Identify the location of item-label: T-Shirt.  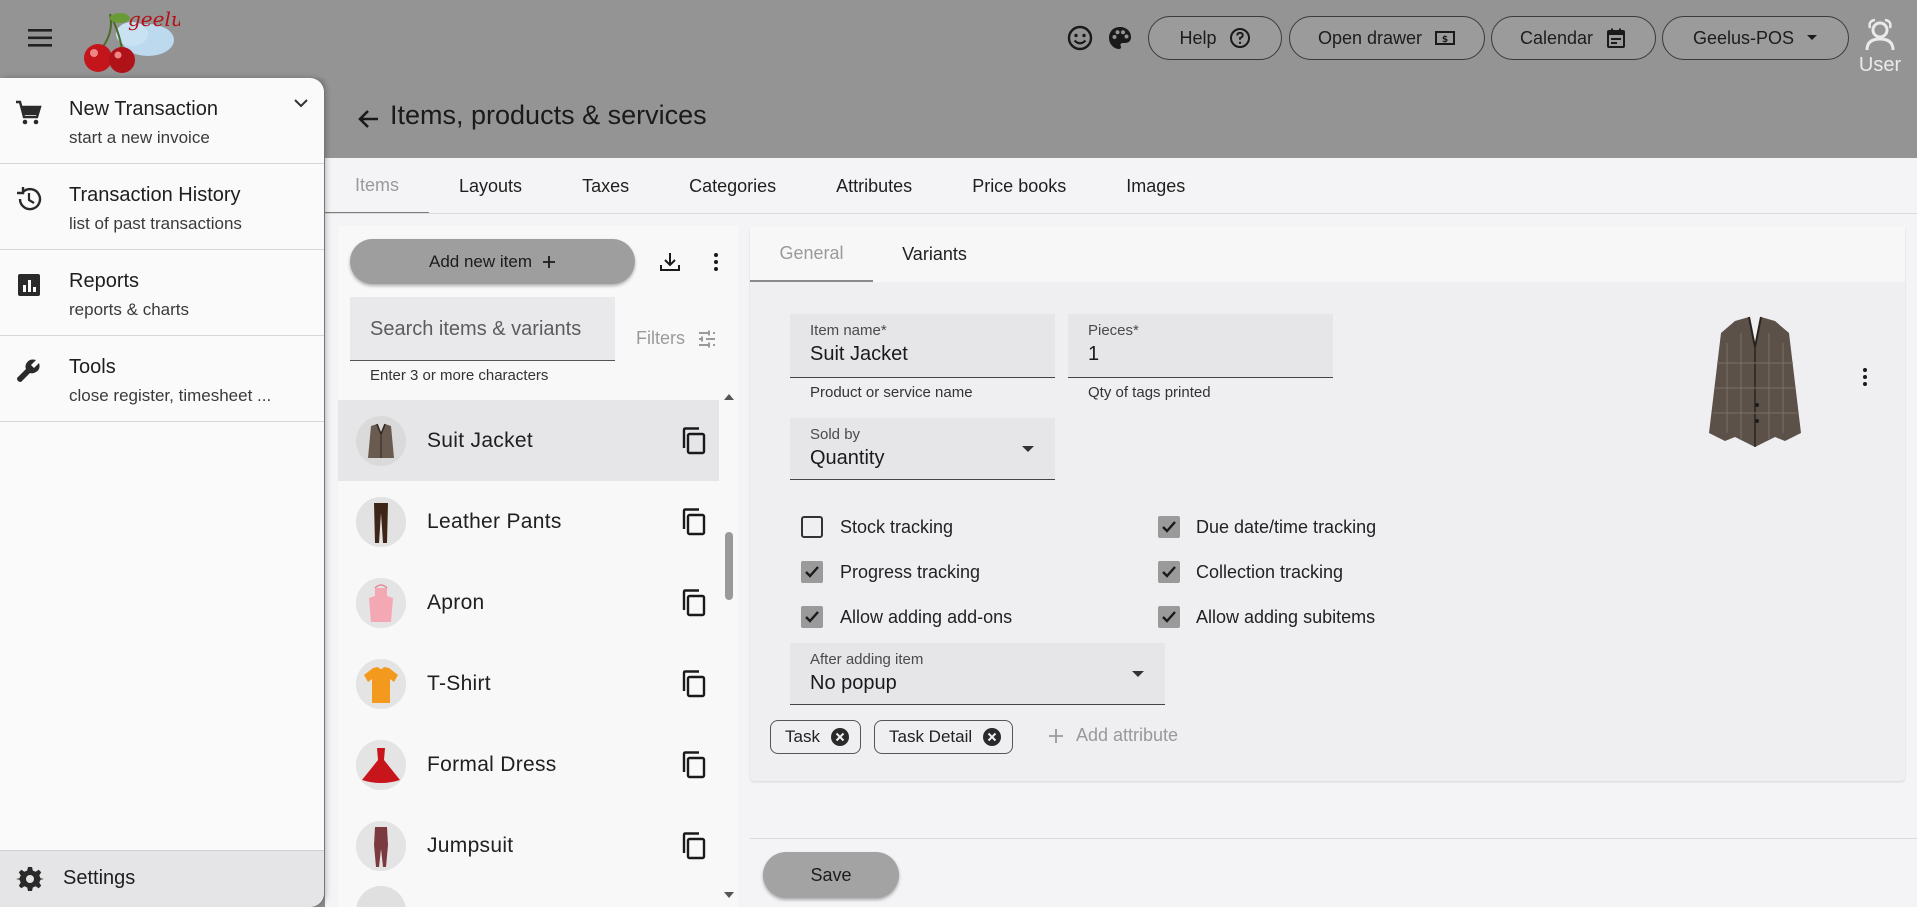
(459, 683).